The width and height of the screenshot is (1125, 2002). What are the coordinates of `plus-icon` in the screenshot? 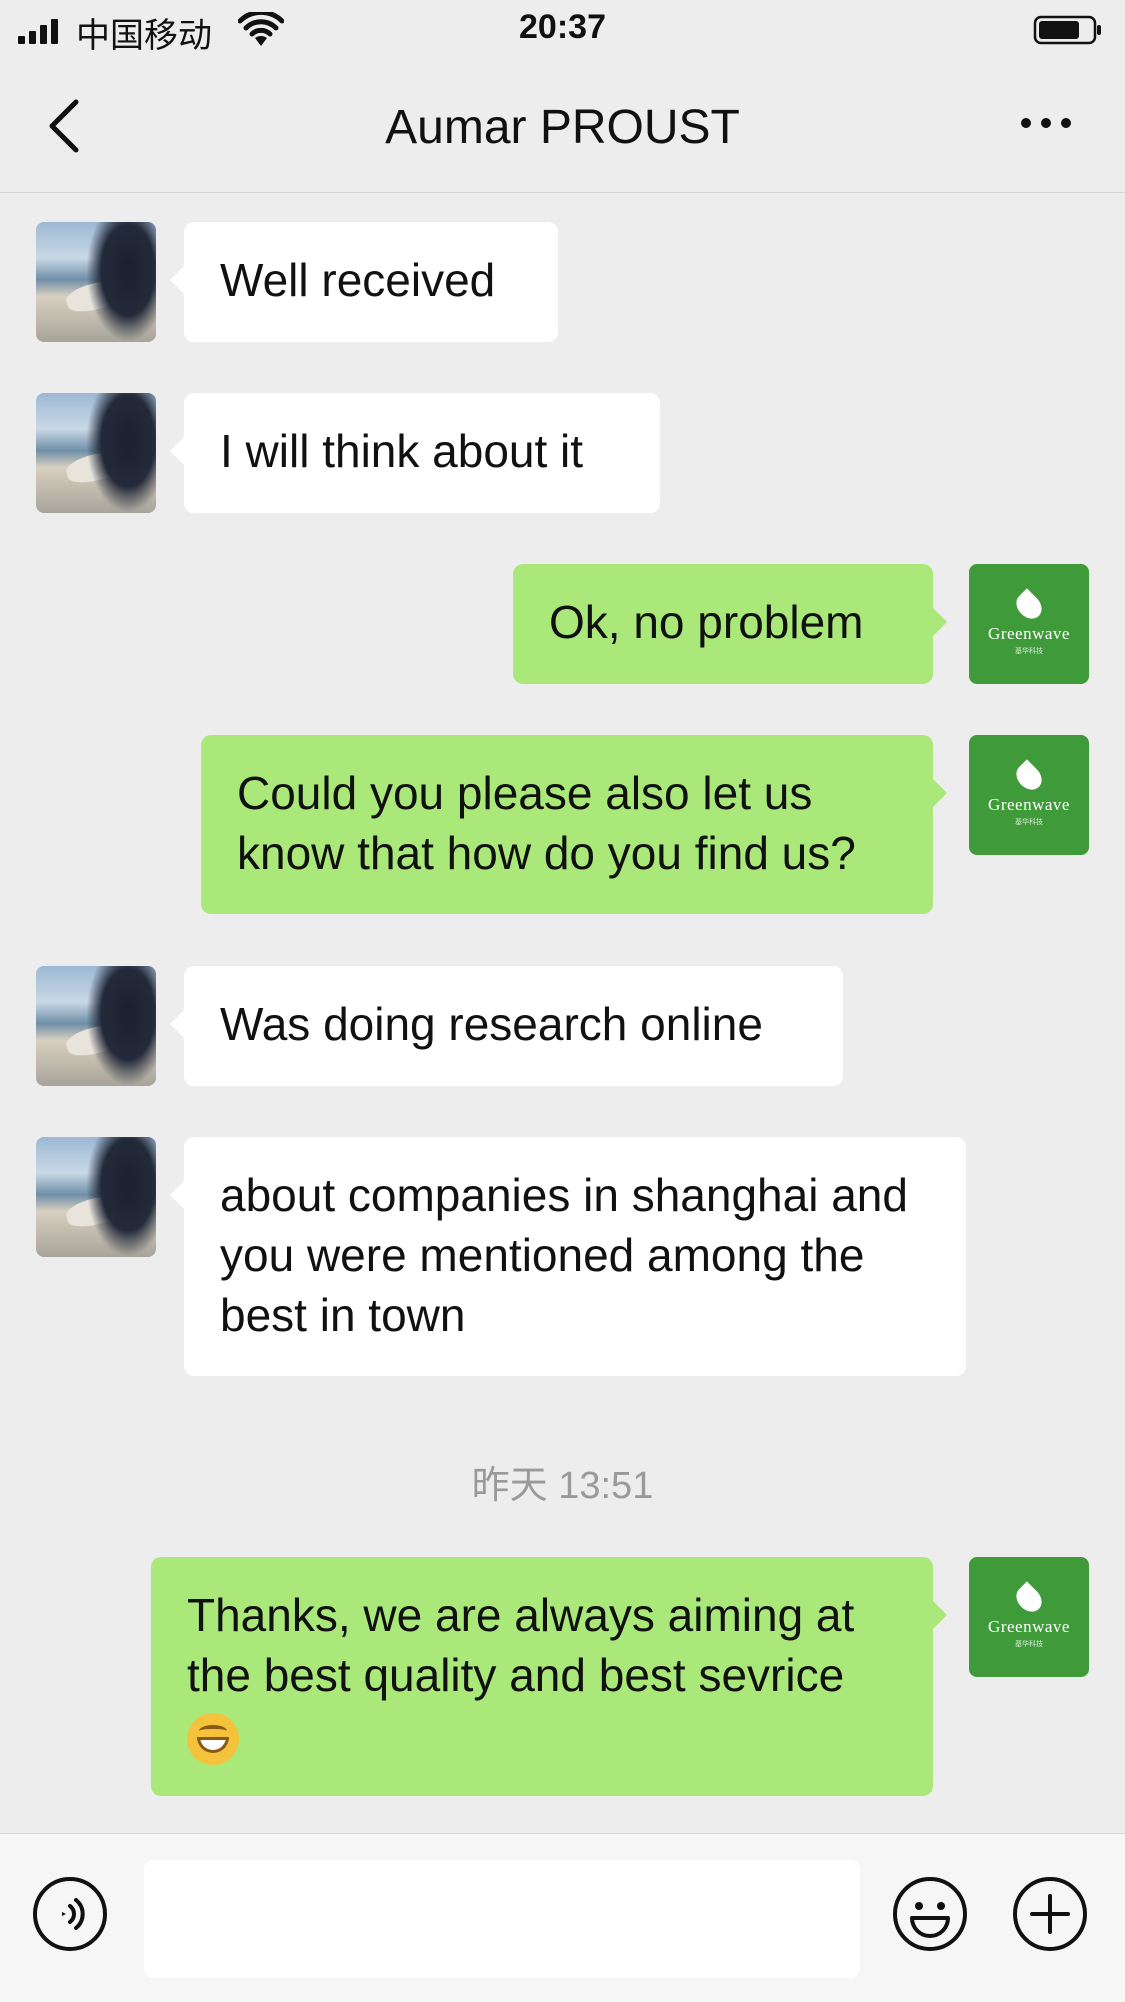 It's located at (1050, 1914).